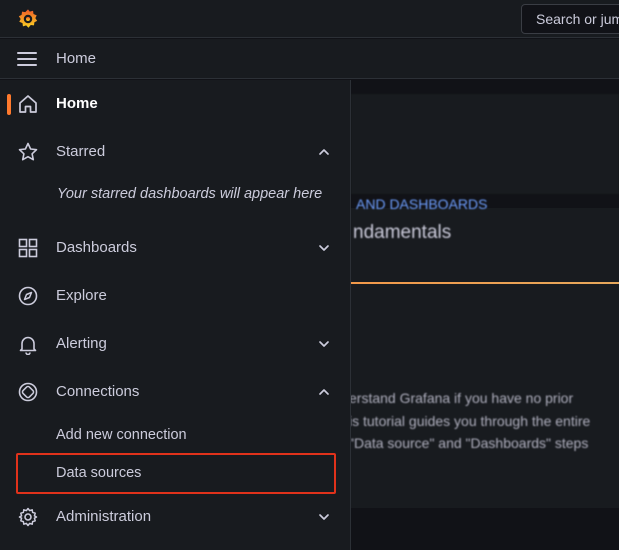  I want to click on sidebar-item-label: Explore, so click(81, 295).